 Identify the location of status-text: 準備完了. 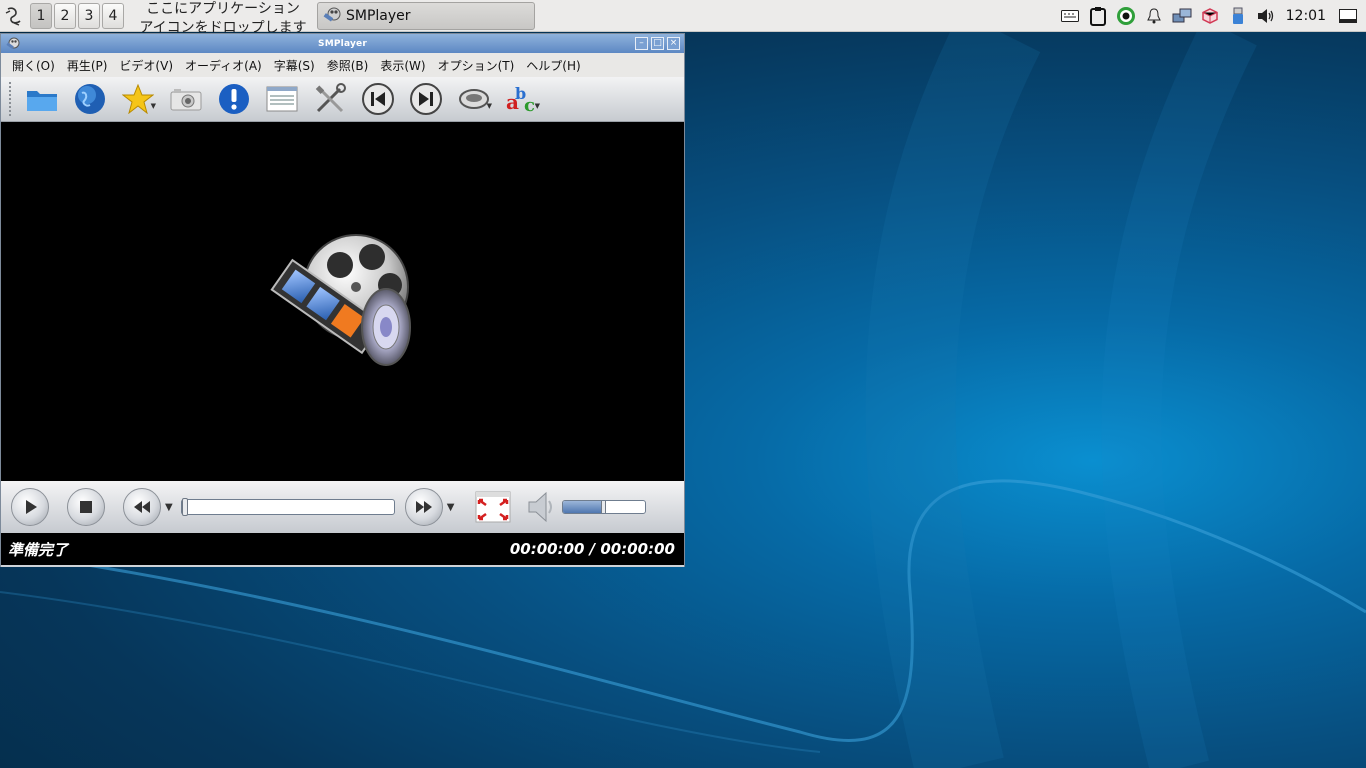
(38, 549).